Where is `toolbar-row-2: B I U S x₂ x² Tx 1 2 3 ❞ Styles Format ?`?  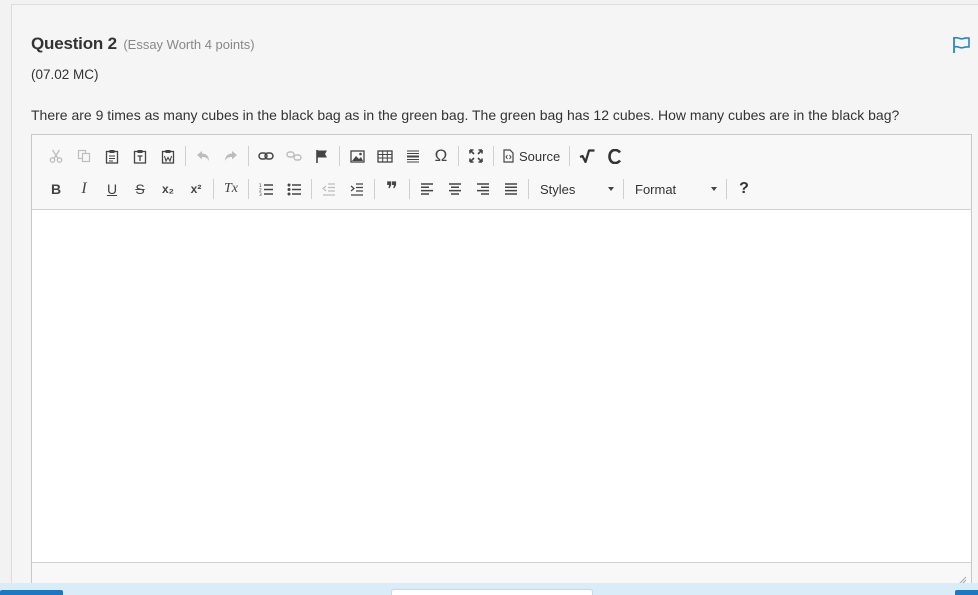 toolbar-row-2: B I U S x₂ x² Tx 1 2 3 ❞ Styles Format ? is located at coordinates (400, 189).